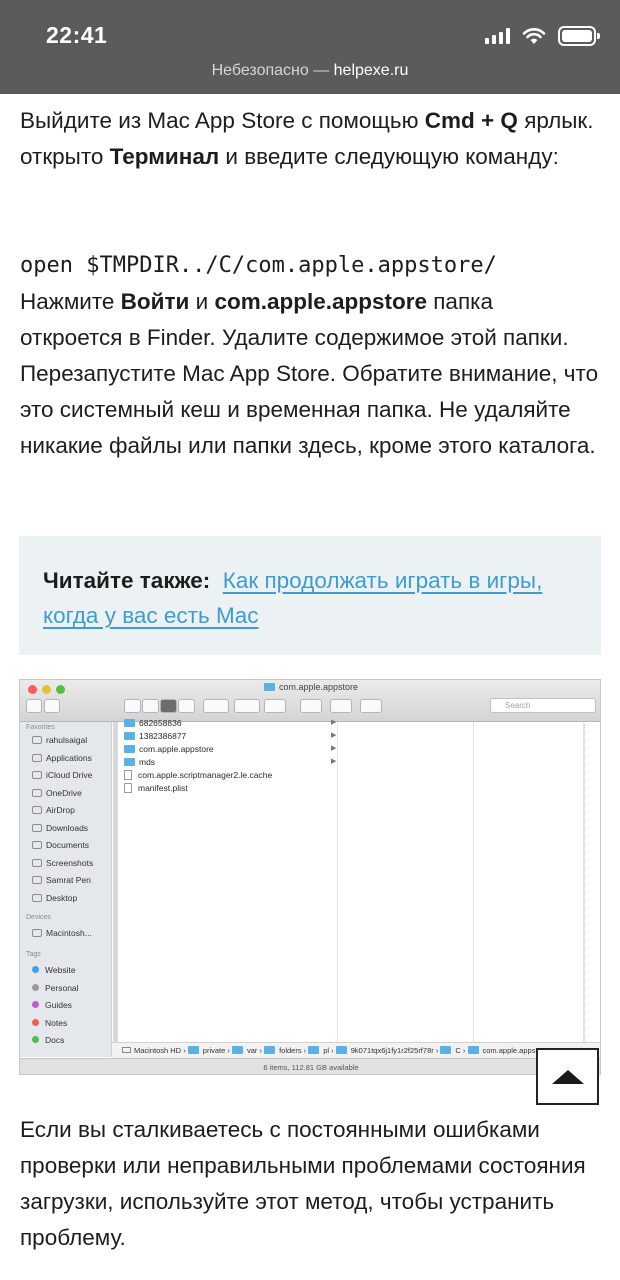 This screenshot has height=1280, width=620. I want to click on url-bar: Небезопасно — helpexe.ru, so click(310, 71).